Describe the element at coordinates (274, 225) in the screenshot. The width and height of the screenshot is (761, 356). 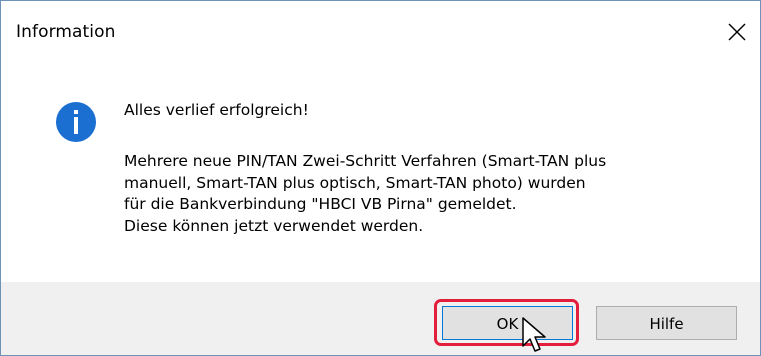
I see `message-line: Diese können jetzt verwendet werden.` at that location.